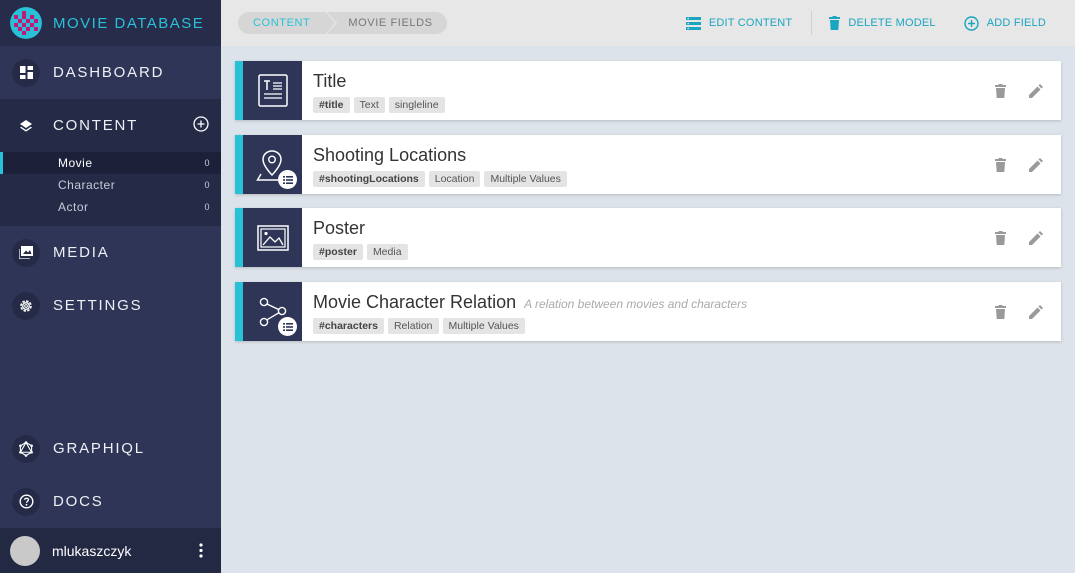 This screenshot has width=1075, height=573. I want to click on field-type-tag: Relation, so click(413, 326).